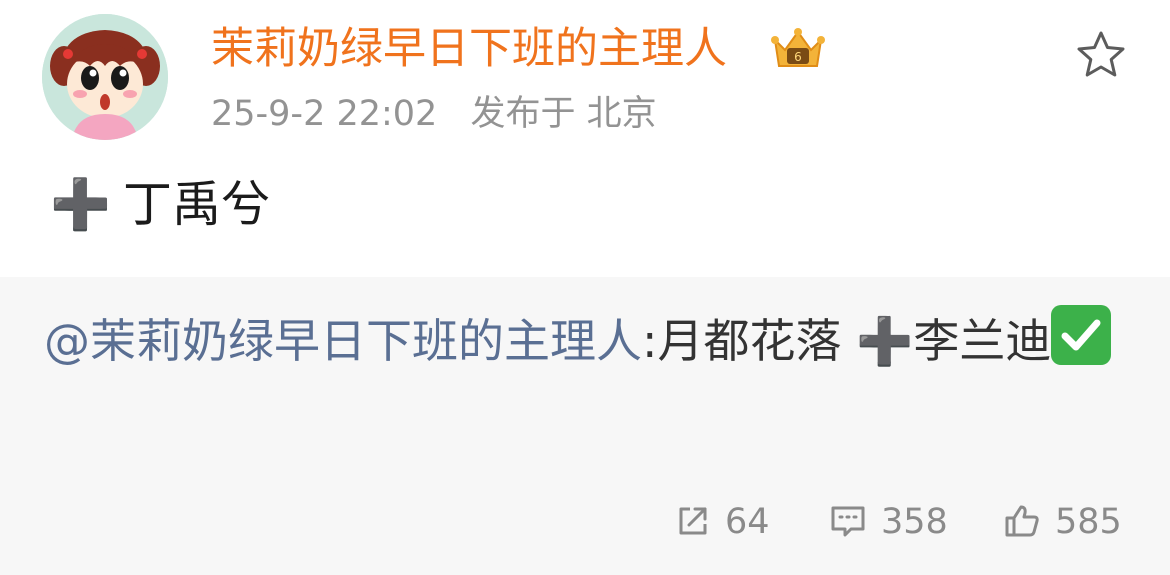  I want to click on thumbs-up-icon, so click(1022, 521).